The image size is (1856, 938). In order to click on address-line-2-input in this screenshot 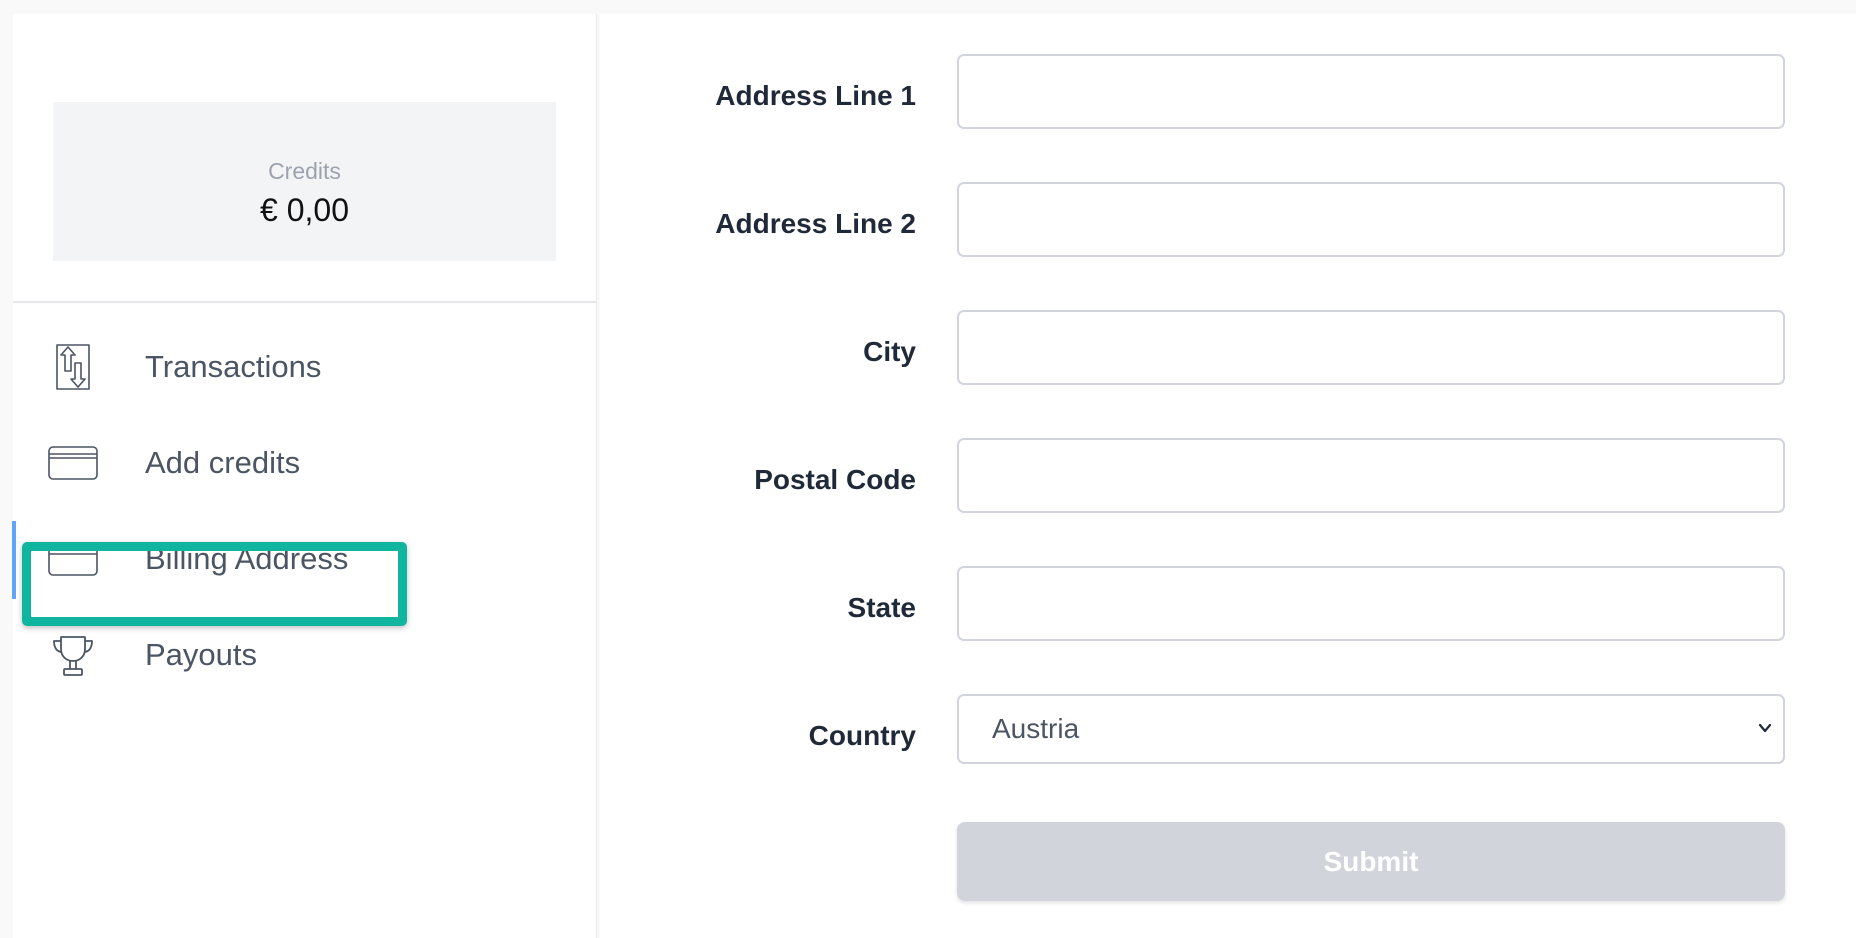, I will do `click(1371, 219)`.